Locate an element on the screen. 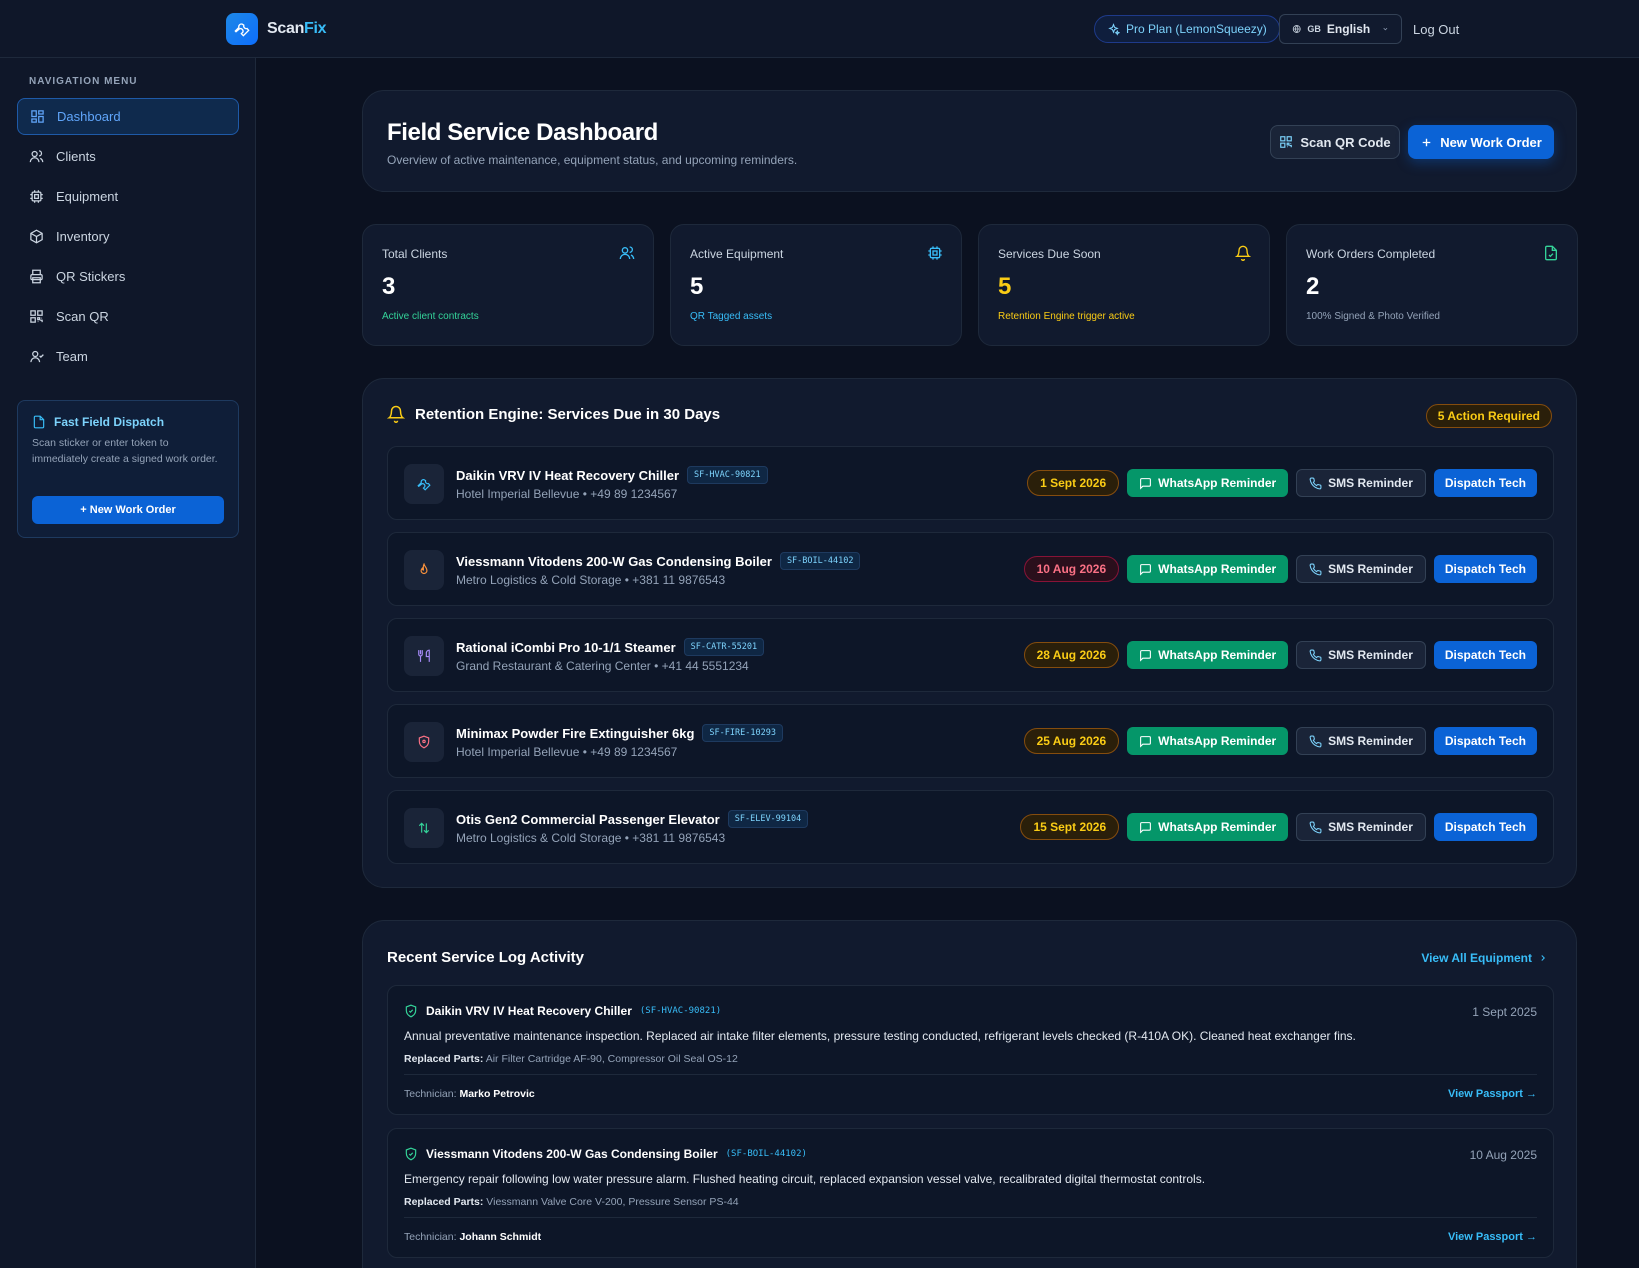 Image resolution: width=1639 pixels, height=1268 pixels. due-date-badge: 15 Sept 2026 is located at coordinates (1070, 827).